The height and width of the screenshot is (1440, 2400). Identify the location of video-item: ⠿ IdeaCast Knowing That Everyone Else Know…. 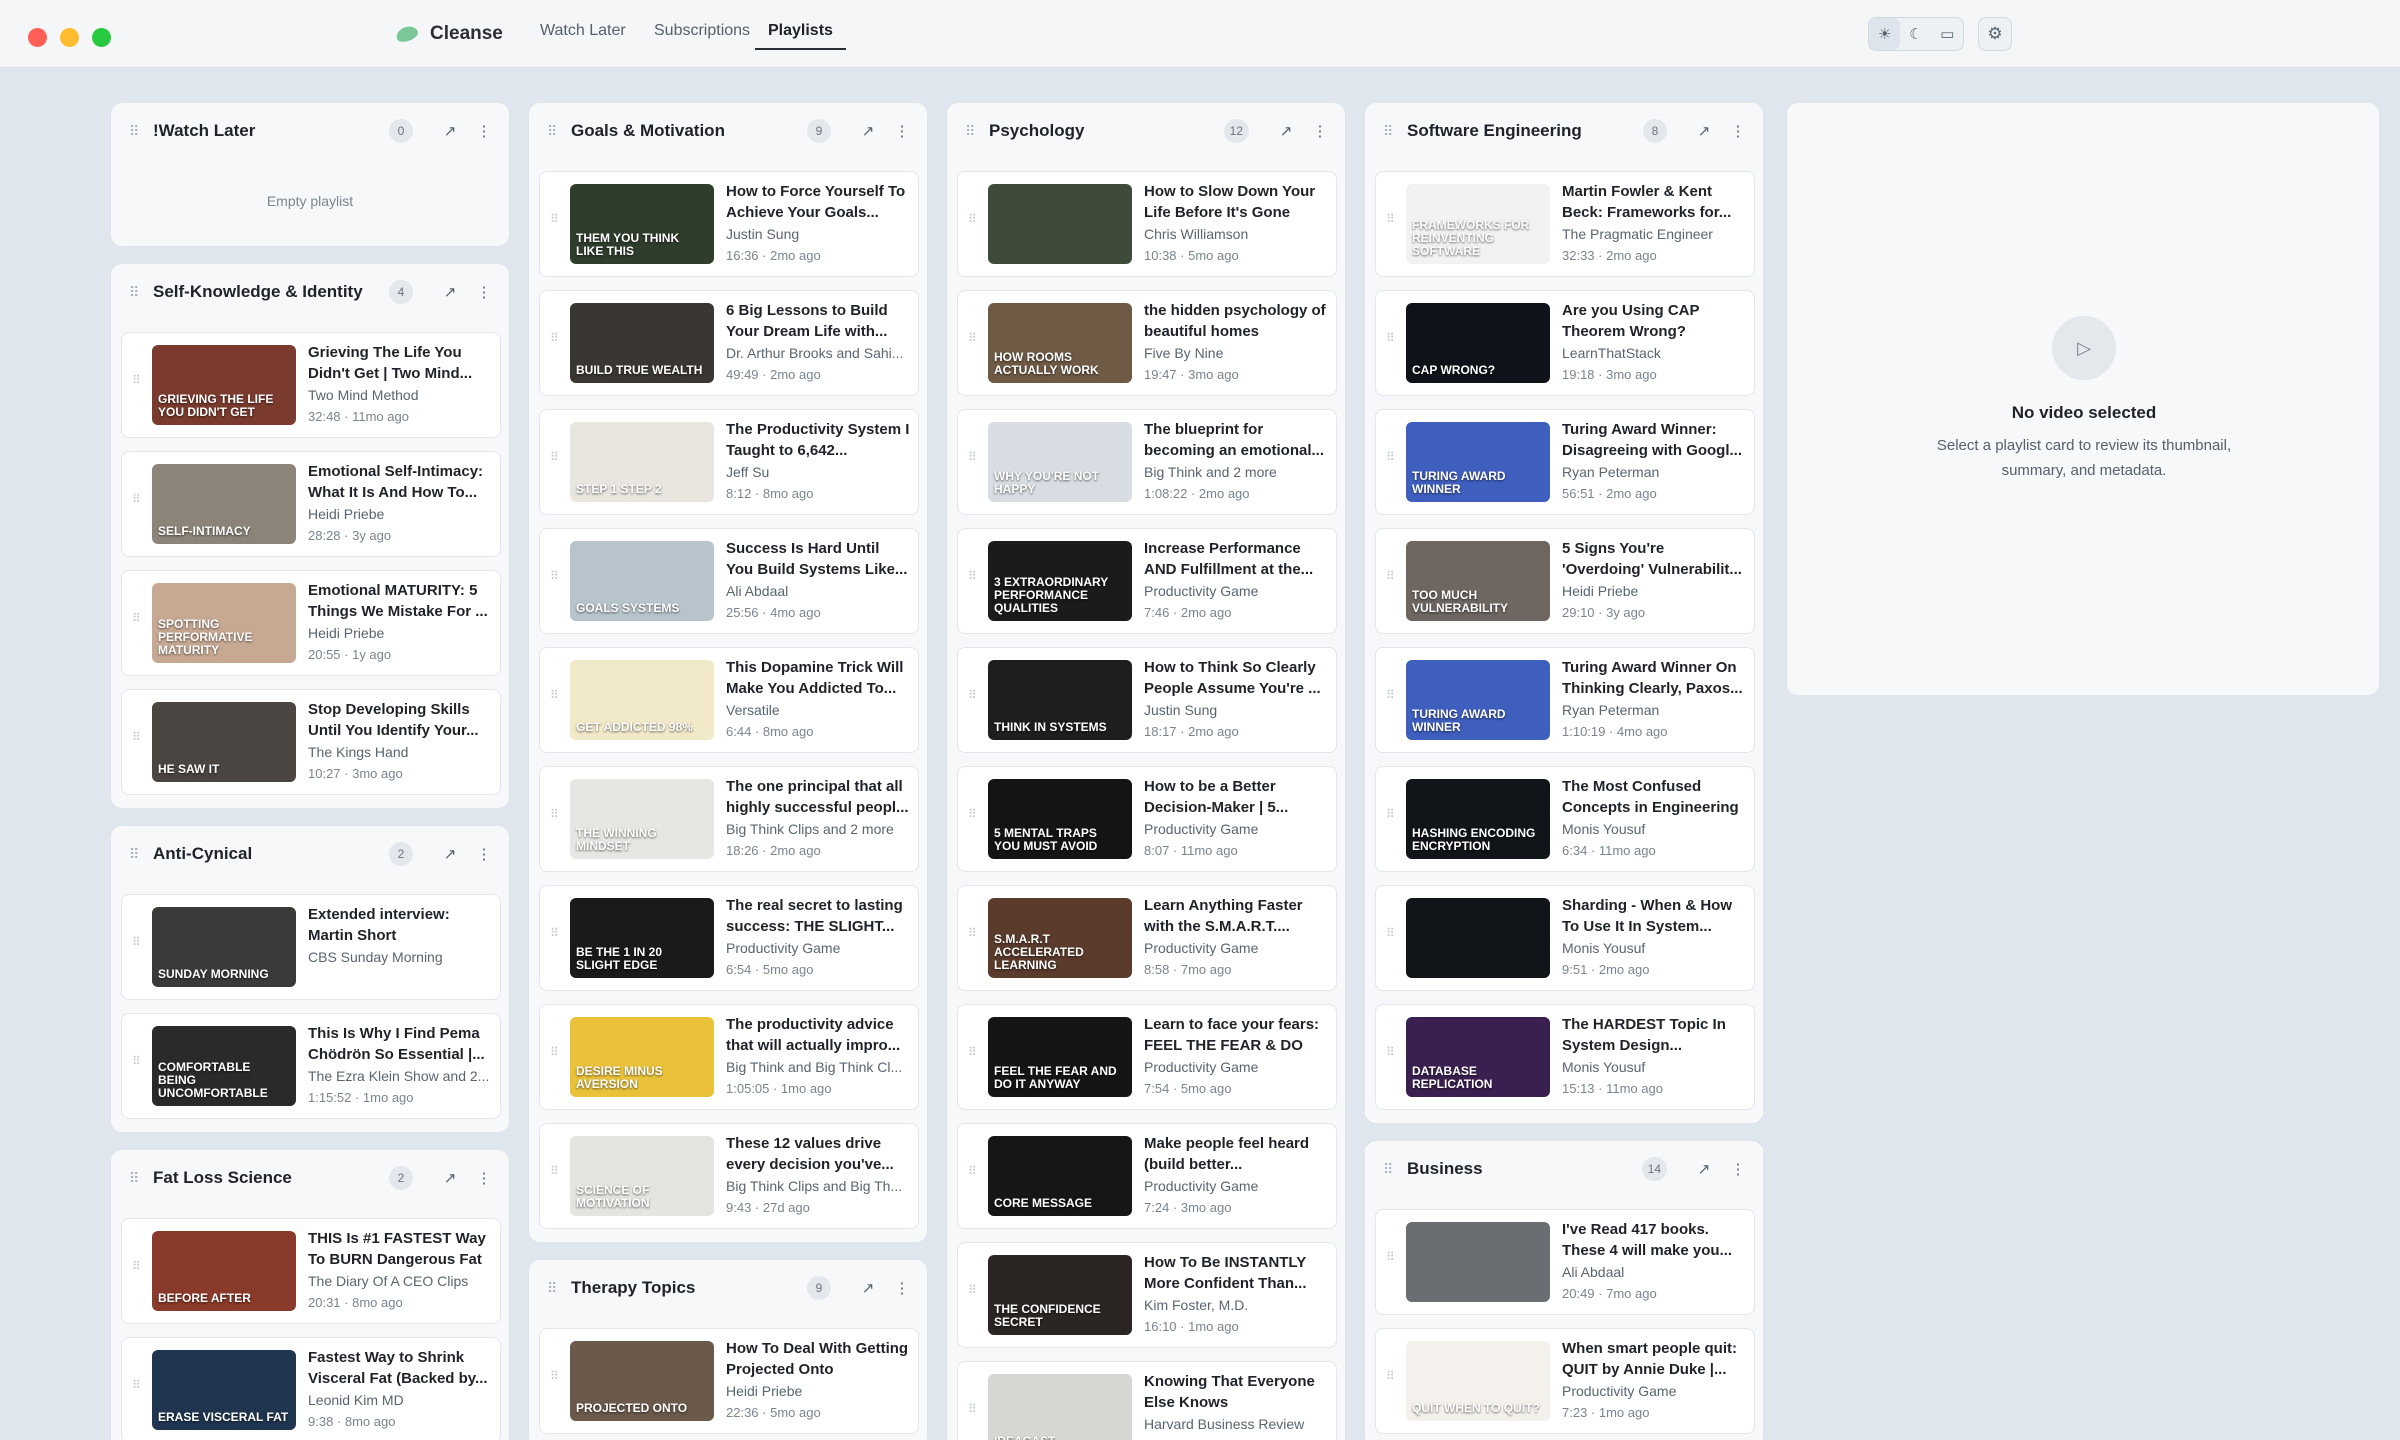
(1147, 1400).